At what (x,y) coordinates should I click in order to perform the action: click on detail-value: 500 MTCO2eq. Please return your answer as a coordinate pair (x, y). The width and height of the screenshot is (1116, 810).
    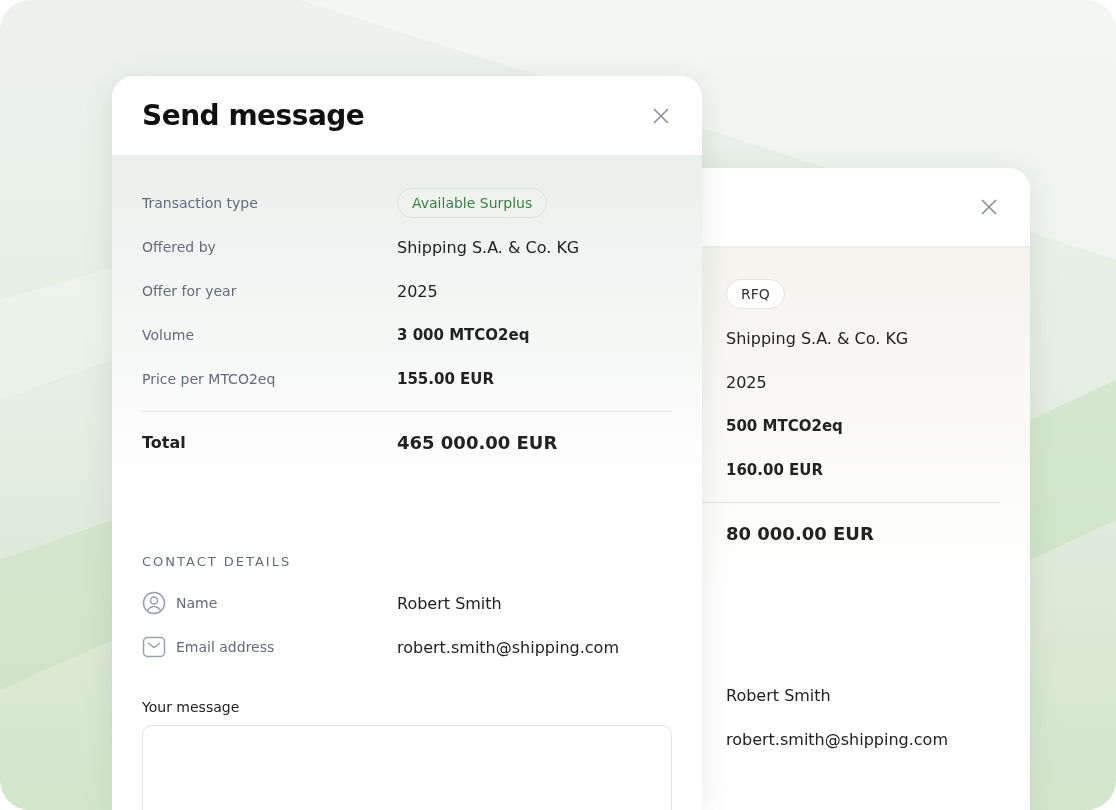
    Looking at the image, I should click on (784, 426).